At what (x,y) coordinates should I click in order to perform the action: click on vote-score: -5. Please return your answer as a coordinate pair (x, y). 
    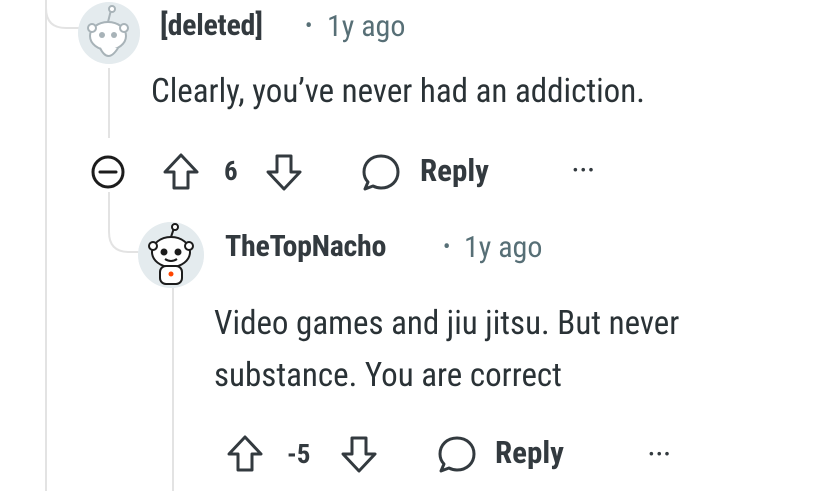
    Looking at the image, I should click on (299, 454).